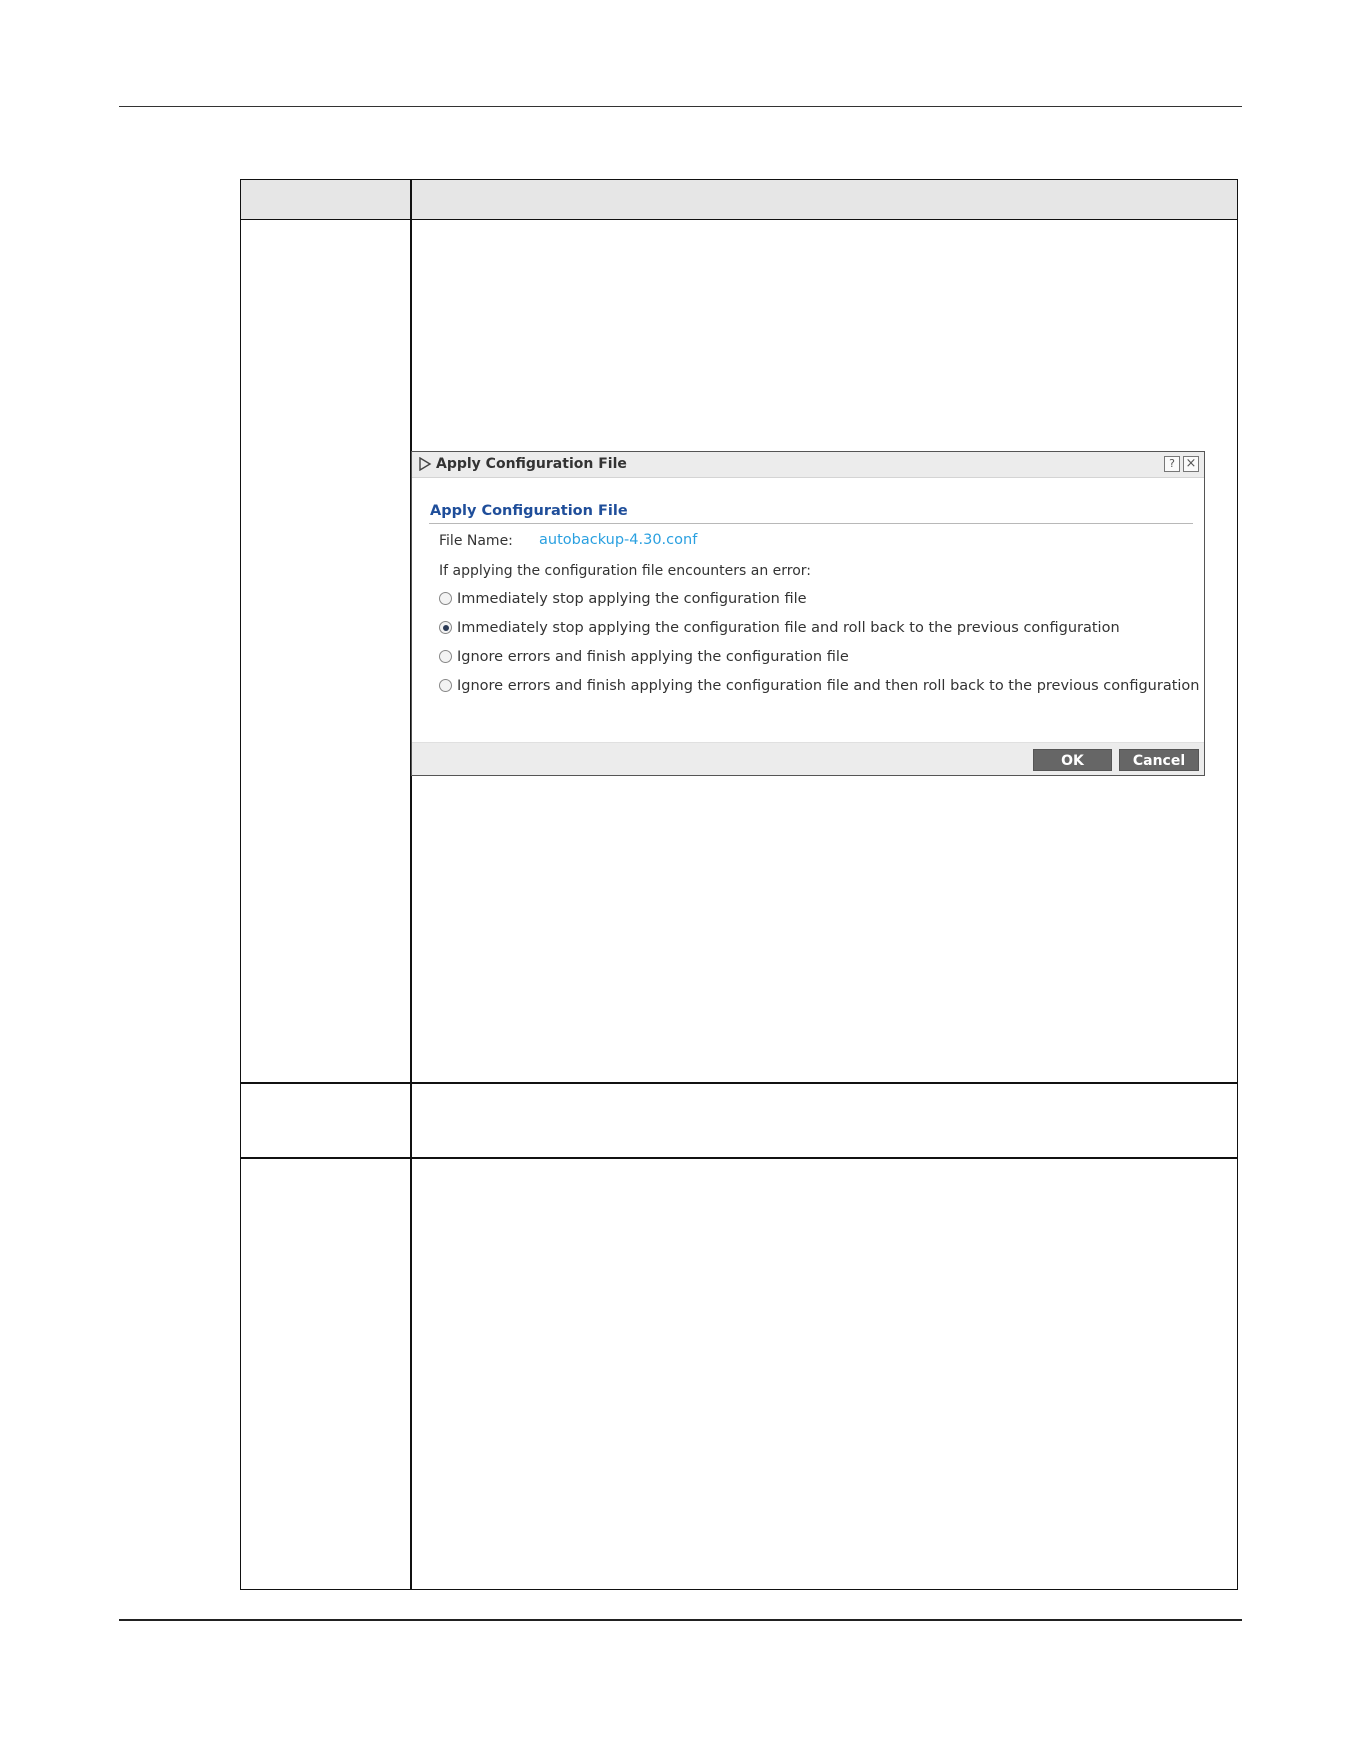 The height and width of the screenshot is (1761, 1361). I want to click on file-name-value: autobackup-4.30.conf, so click(618, 540).